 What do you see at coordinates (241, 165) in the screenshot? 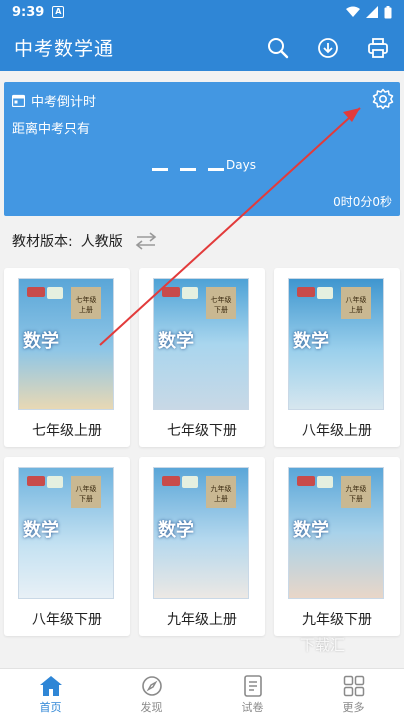
I see `days-label: Days` at bounding box center [241, 165].